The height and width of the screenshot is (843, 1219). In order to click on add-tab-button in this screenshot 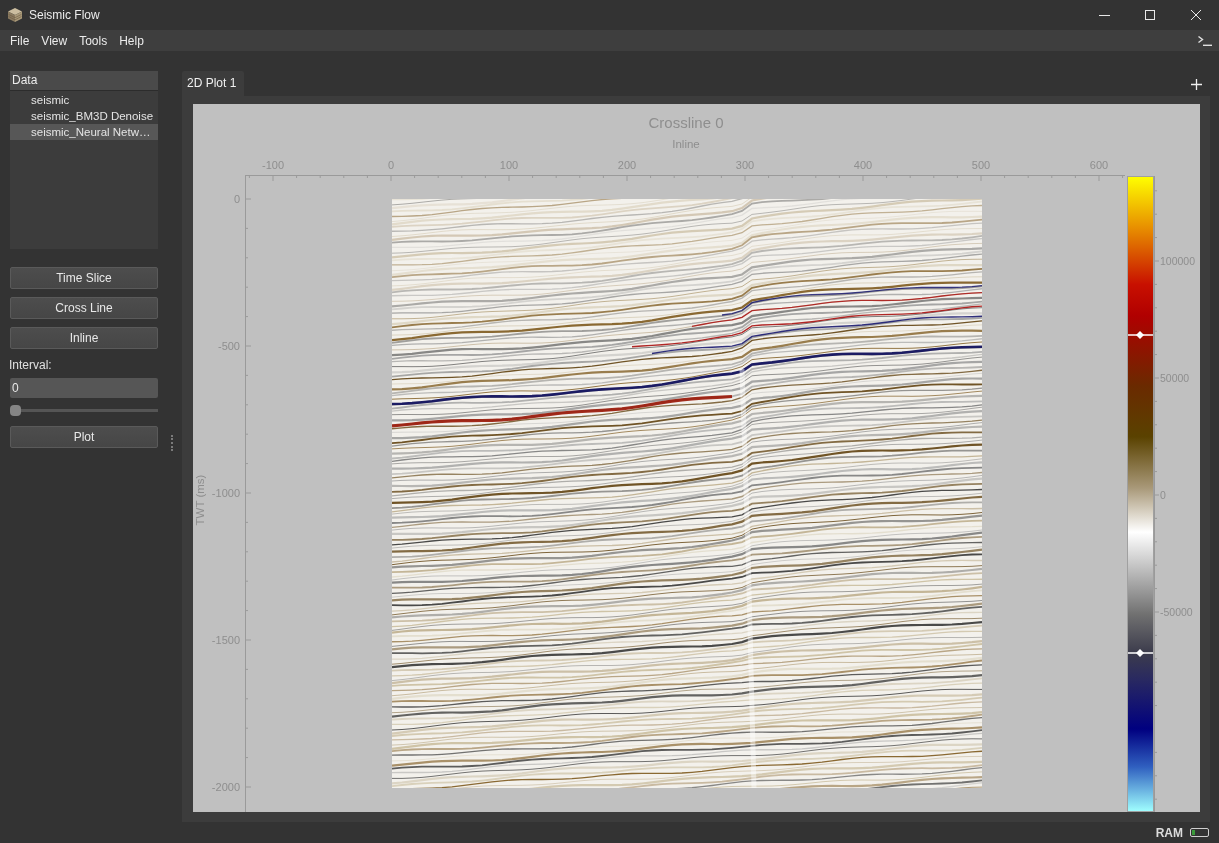, I will do `click(1196, 84)`.